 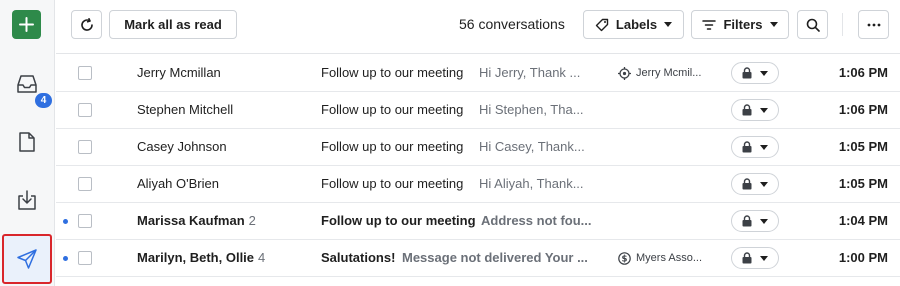 I want to click on from-name: Casey Johnson, so click(x=182, y=146).